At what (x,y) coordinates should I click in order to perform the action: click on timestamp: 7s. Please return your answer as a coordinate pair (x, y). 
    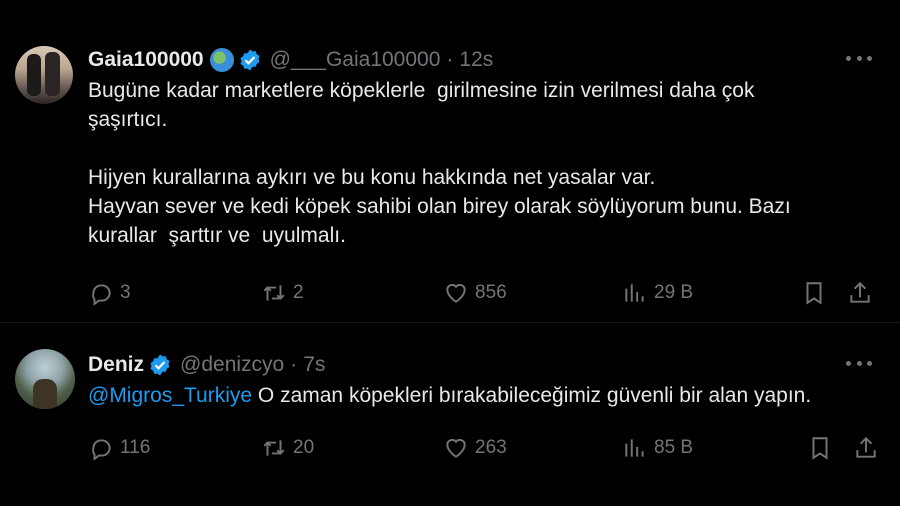
    Looking at the image, I should click on (314, 365).